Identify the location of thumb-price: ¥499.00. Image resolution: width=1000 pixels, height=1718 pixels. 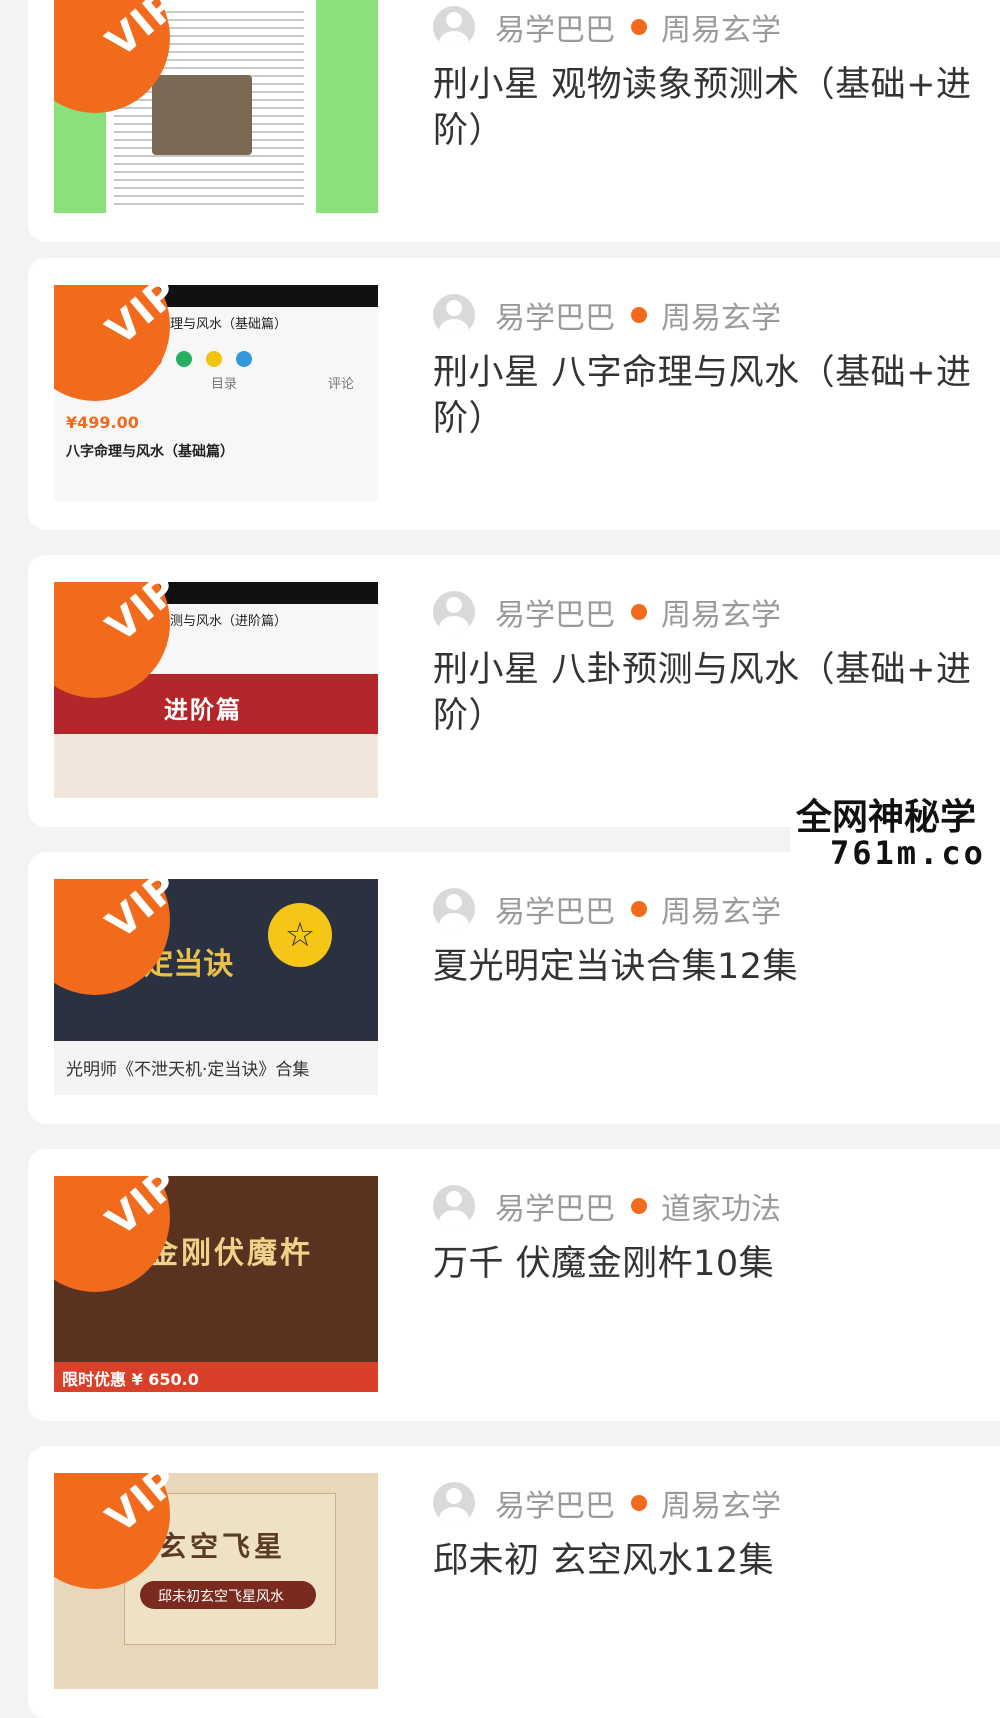
(102, 422).